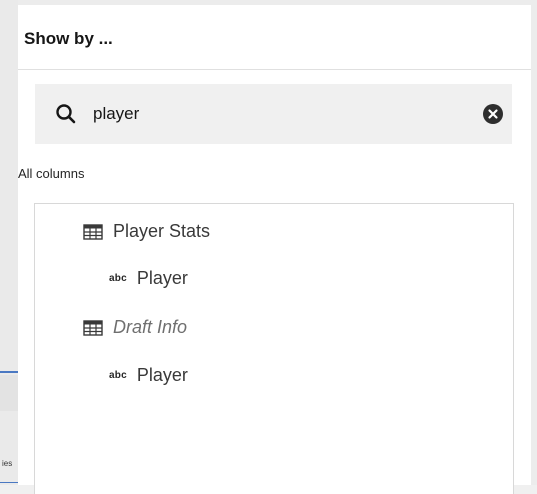  I want to click on search-input, so click(273, 114).